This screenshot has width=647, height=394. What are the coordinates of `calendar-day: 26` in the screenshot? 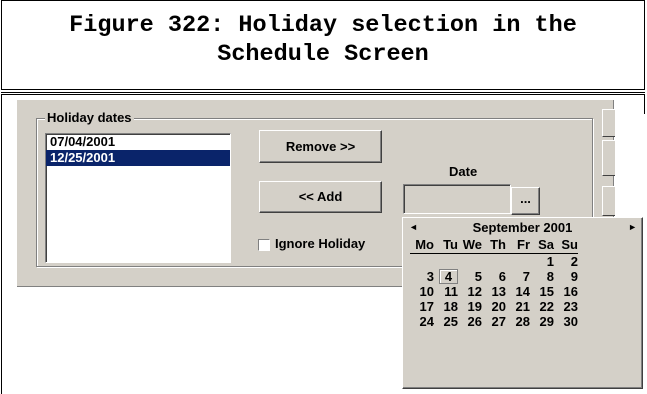 It's located at (470, 321).